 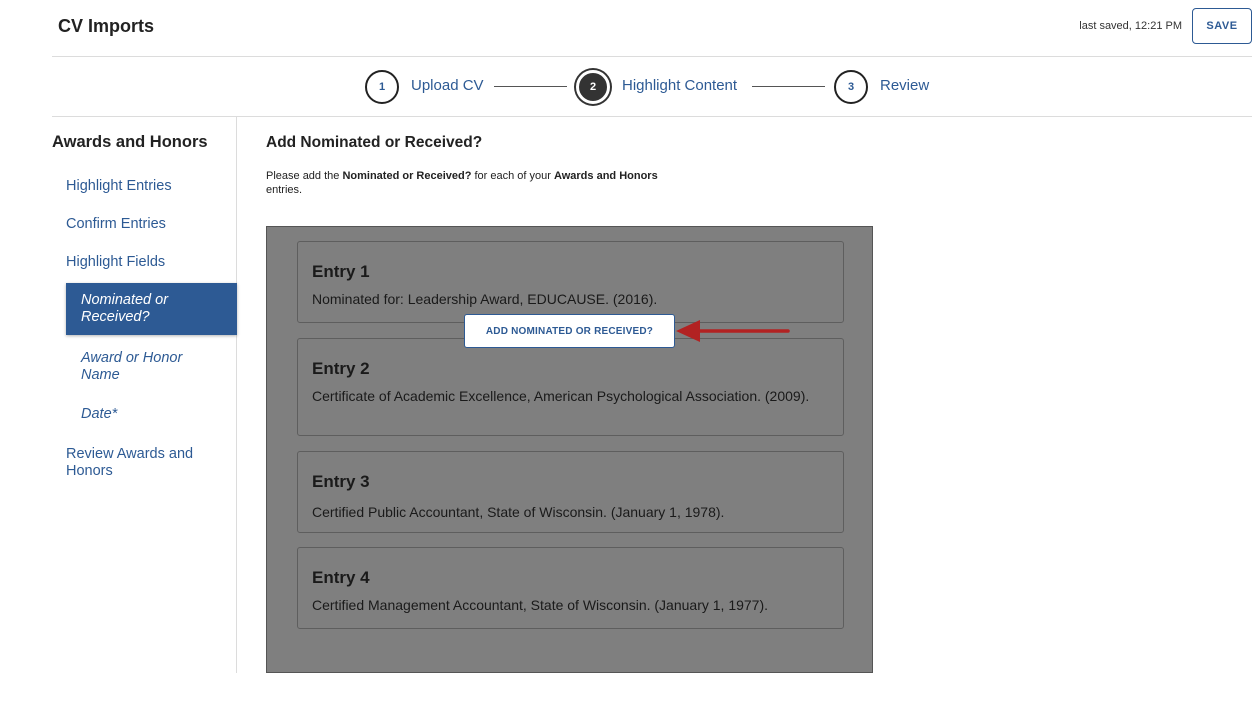 What do you see at coordinates (125, 308) in the screenshot?
I see `sidebar-item-label: Nominated or Received?` at bounding box center [125, 308].